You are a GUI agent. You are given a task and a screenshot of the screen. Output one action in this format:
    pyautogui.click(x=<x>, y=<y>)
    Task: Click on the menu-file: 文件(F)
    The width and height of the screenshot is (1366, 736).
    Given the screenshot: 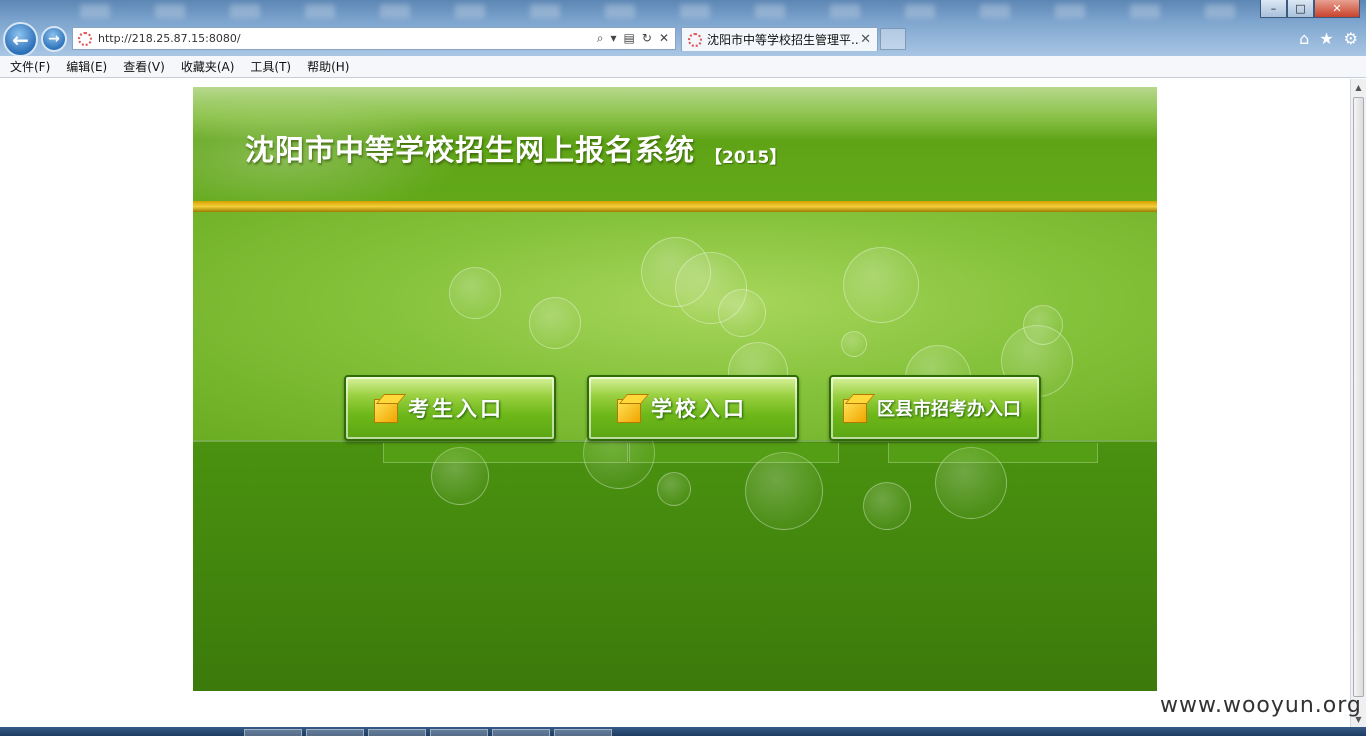 What is the action you would take?
    pyautogui.click(x=30, y=66)
    